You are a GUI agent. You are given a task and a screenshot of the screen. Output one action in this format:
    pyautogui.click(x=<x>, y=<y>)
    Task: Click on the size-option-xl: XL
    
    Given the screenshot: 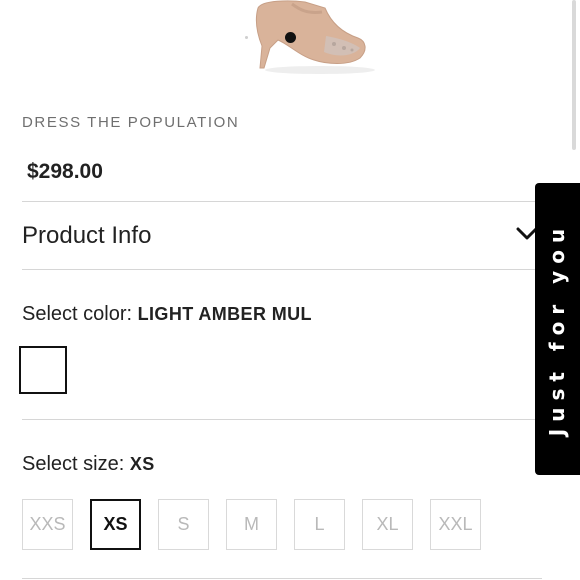 What is the action you would take?
    pyautogui.click(x=387, y=524)
    